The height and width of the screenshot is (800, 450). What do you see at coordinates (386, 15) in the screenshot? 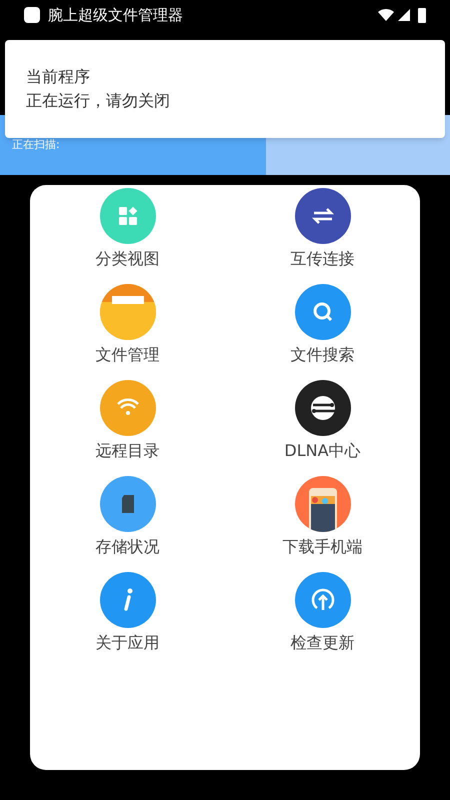
I see `wifi-signal-icon` at bounding box center [386, 15].